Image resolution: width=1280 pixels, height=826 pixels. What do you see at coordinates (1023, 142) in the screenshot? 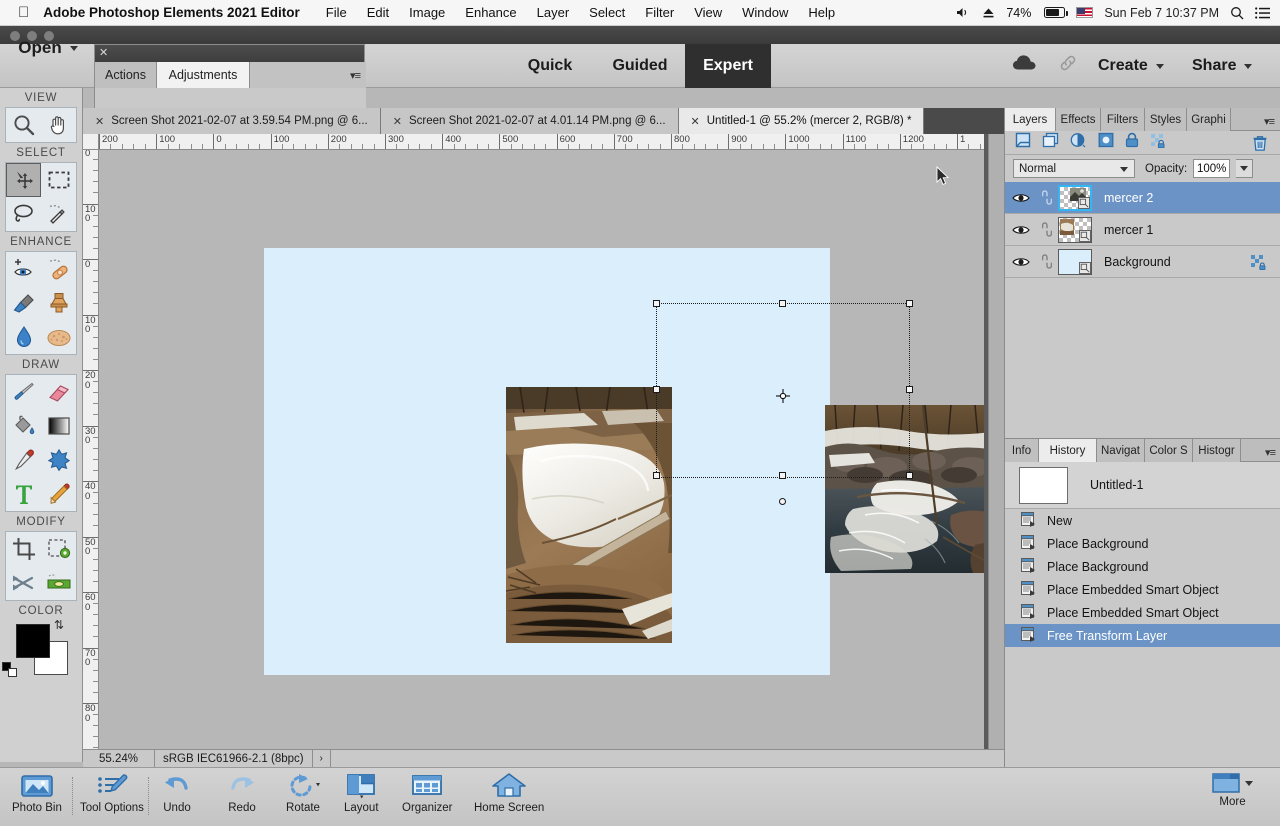
I see `new-layer-icon` at bounding box center [1023, 142].